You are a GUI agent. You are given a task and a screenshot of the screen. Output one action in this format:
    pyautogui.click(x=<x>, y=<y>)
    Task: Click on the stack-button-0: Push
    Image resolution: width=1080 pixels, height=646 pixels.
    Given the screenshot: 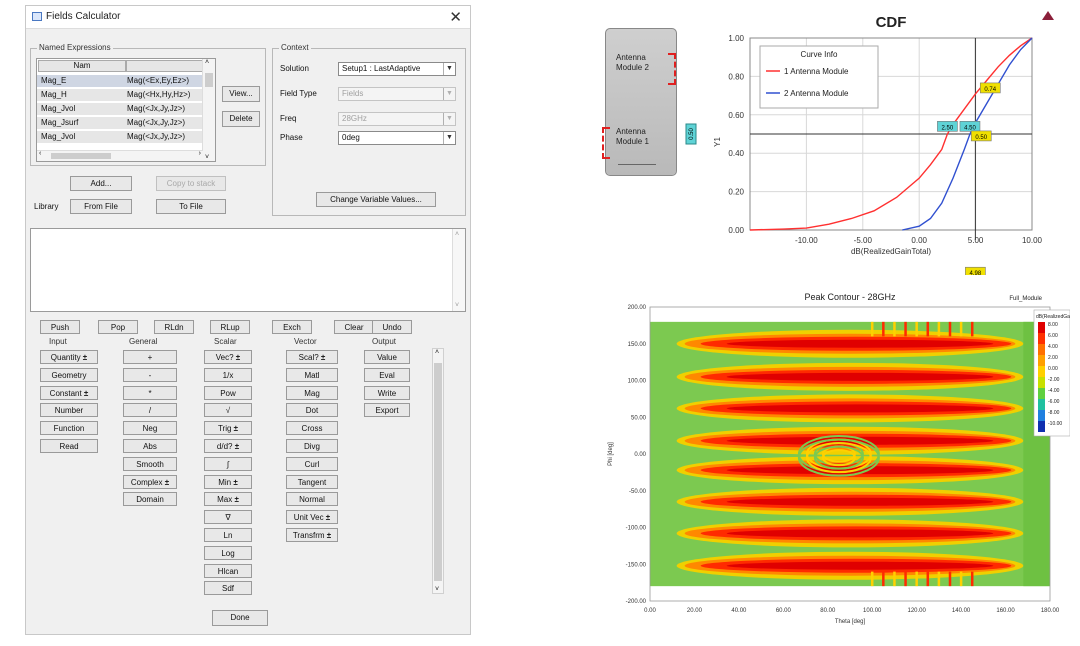 What is the action you would take?
    pyautogui.click(x=60, y=327)
    